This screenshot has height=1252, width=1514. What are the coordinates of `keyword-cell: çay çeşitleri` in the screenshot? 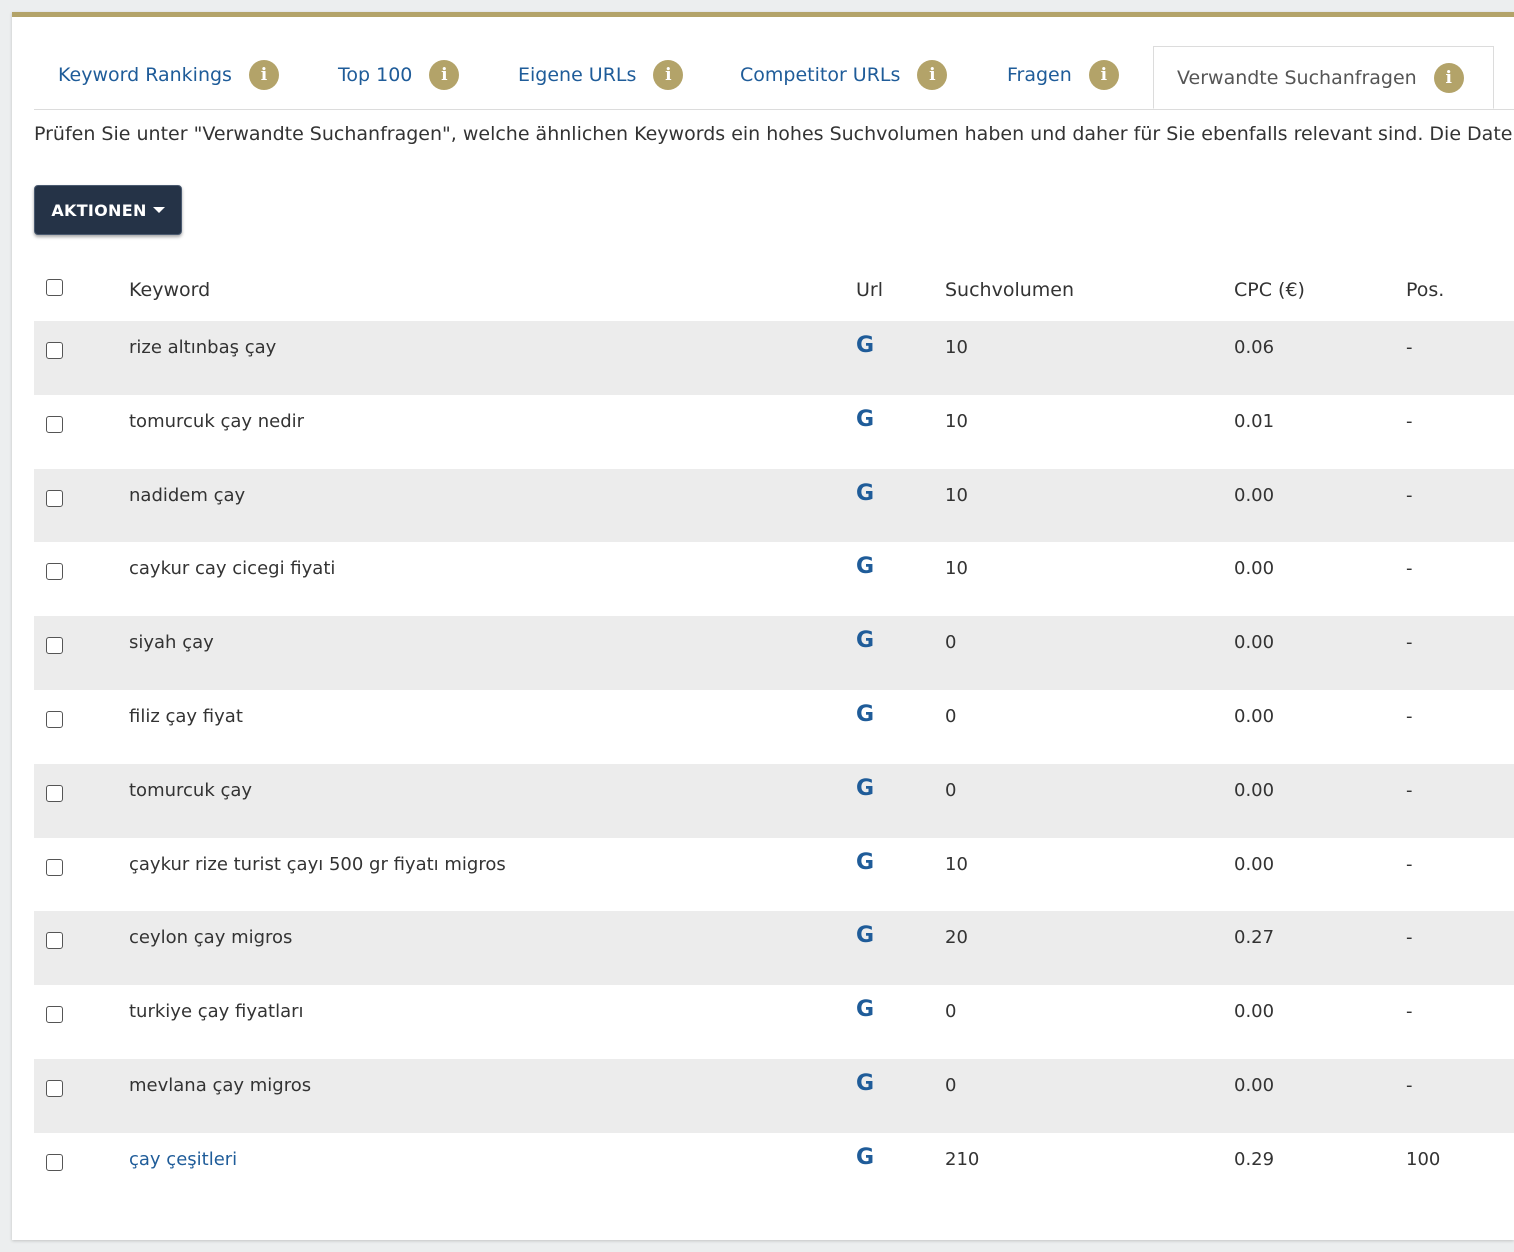 It's located at (183, 1159).